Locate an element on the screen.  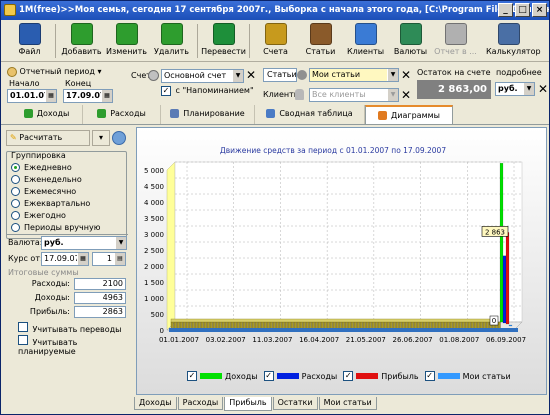
profit-label: Прибыль: is located at coordinates (49, 311).